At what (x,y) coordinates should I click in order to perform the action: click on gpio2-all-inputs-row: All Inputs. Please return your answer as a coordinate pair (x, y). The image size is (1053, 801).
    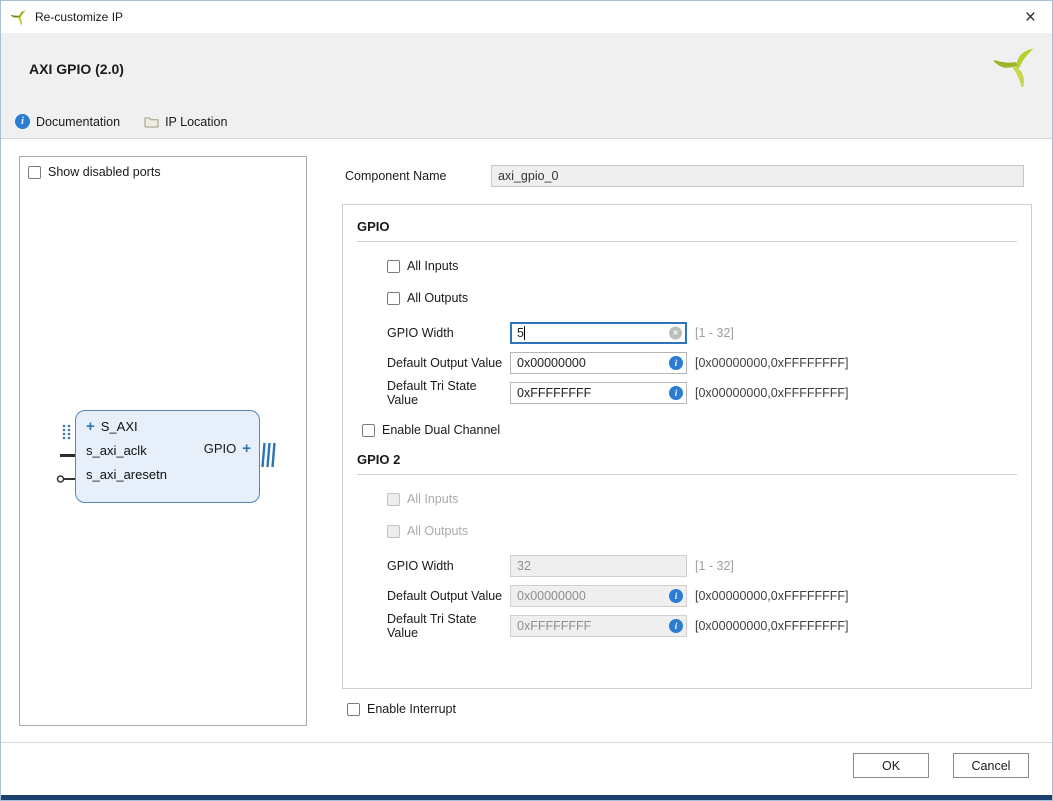
    Looking at the image, I should click on (702, 499).